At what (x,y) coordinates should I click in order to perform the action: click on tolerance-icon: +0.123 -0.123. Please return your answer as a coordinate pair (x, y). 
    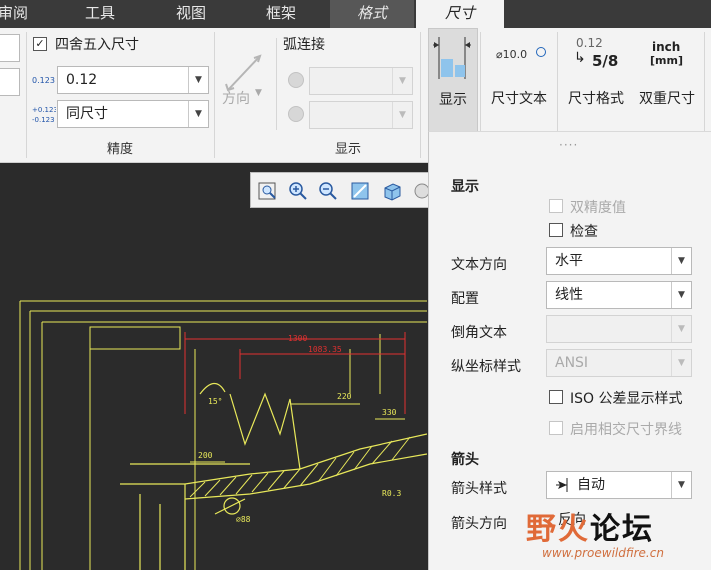
    Looking at the image, I should click on (44, 115).